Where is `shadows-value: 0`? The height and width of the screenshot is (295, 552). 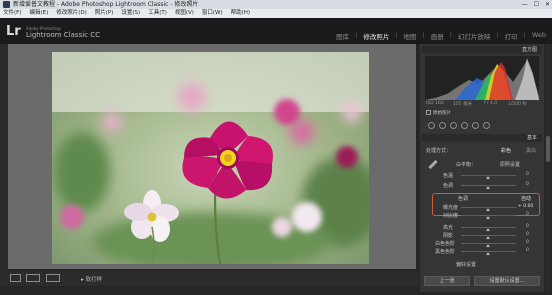 shadows-value: 0 is located at coordinates (527, 234).